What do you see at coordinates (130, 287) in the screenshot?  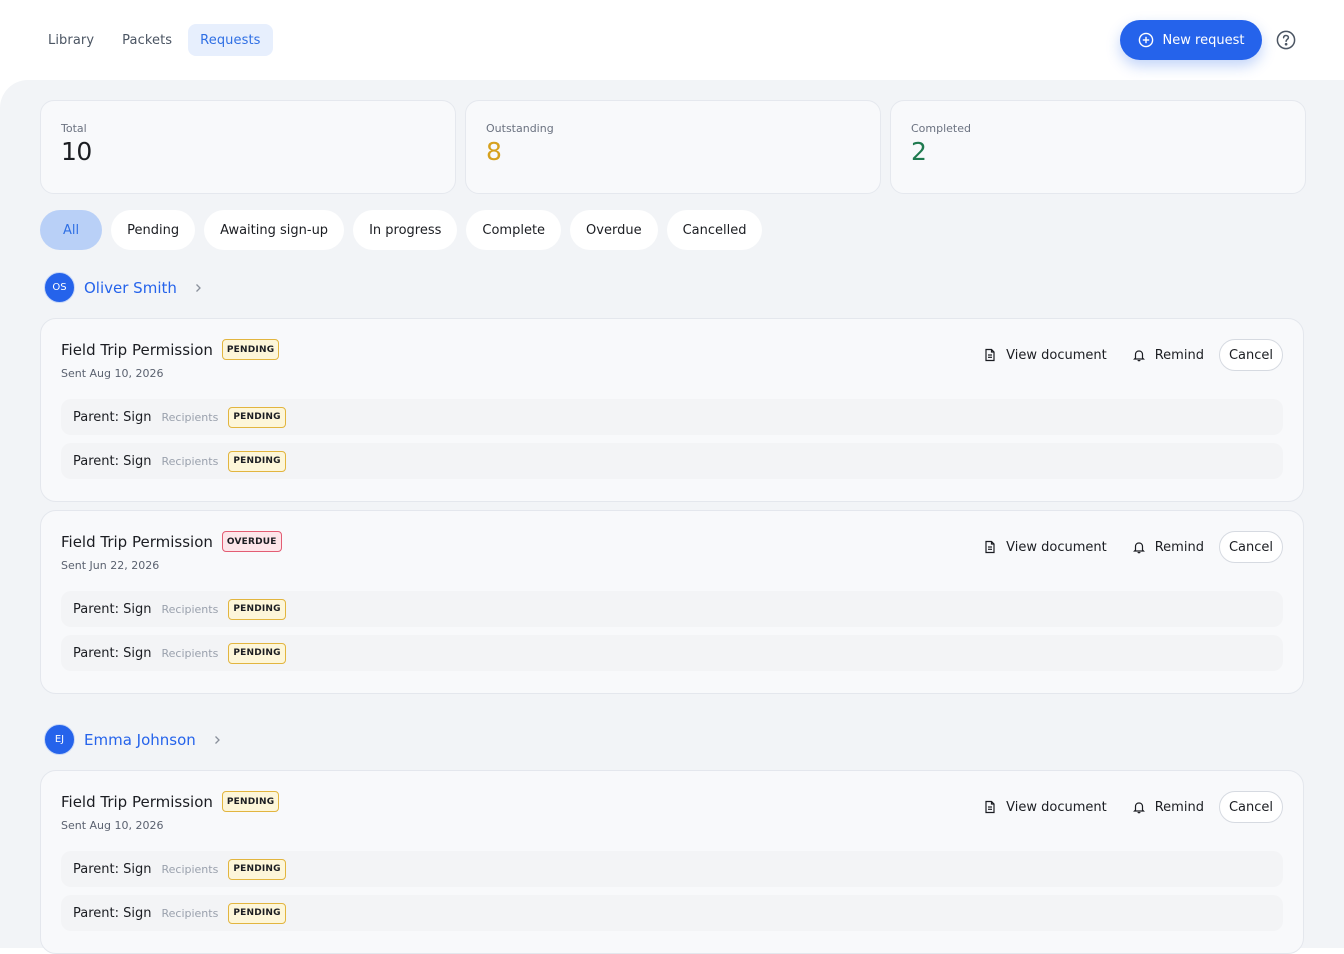 I see `person-name: Oliver Smith` at bounding box center [130, 287].